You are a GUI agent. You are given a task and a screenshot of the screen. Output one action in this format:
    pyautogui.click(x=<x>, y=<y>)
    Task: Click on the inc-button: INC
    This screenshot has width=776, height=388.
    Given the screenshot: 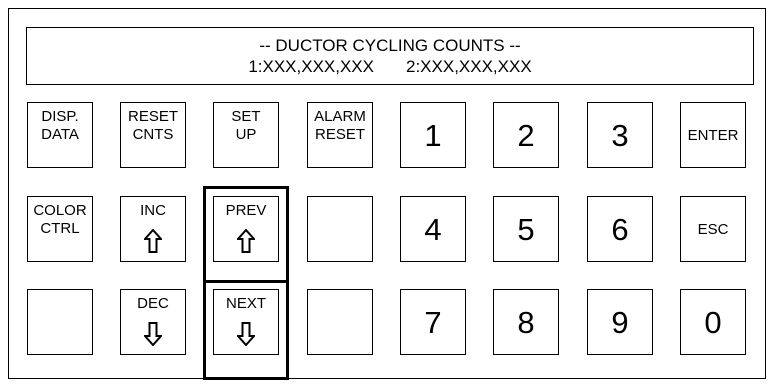 What is the action you would take?
    pyautogui.click(x=153, y=229)
    